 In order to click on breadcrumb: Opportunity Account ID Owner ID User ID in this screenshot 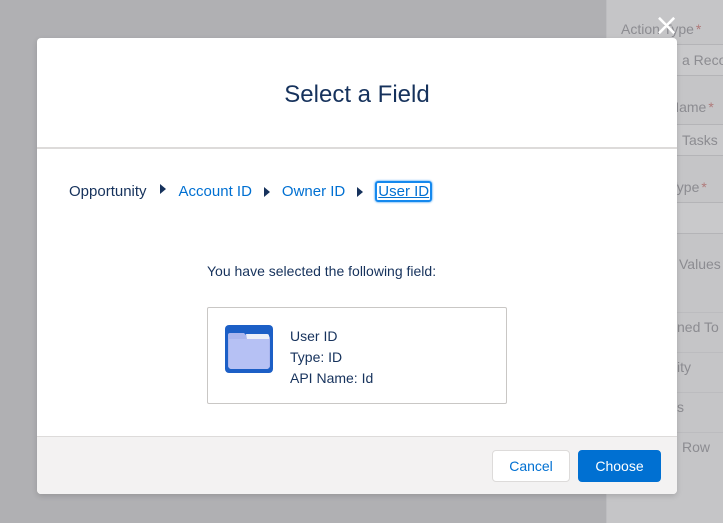, I will do `click(251, 191)`.